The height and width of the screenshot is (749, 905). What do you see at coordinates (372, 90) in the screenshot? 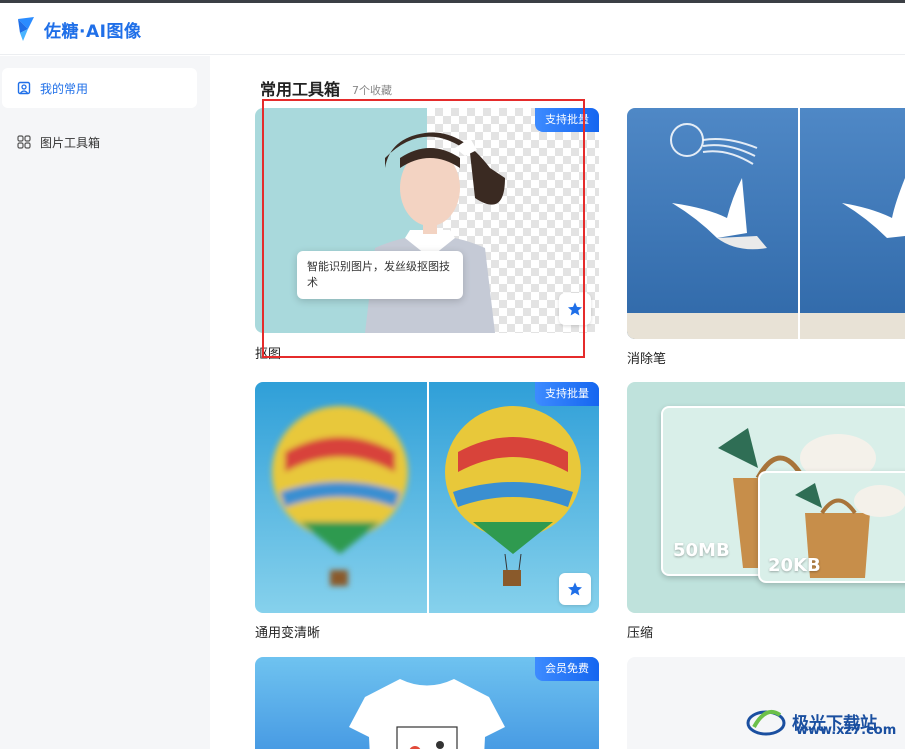
I see `section-count: 7个收藏` at bounding box center [372, 90].